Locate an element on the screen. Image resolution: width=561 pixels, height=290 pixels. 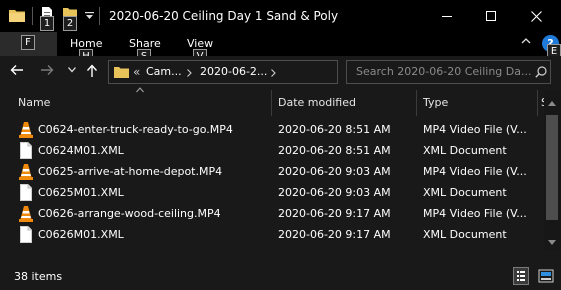
close-icon is located at coordinates (536, 16).